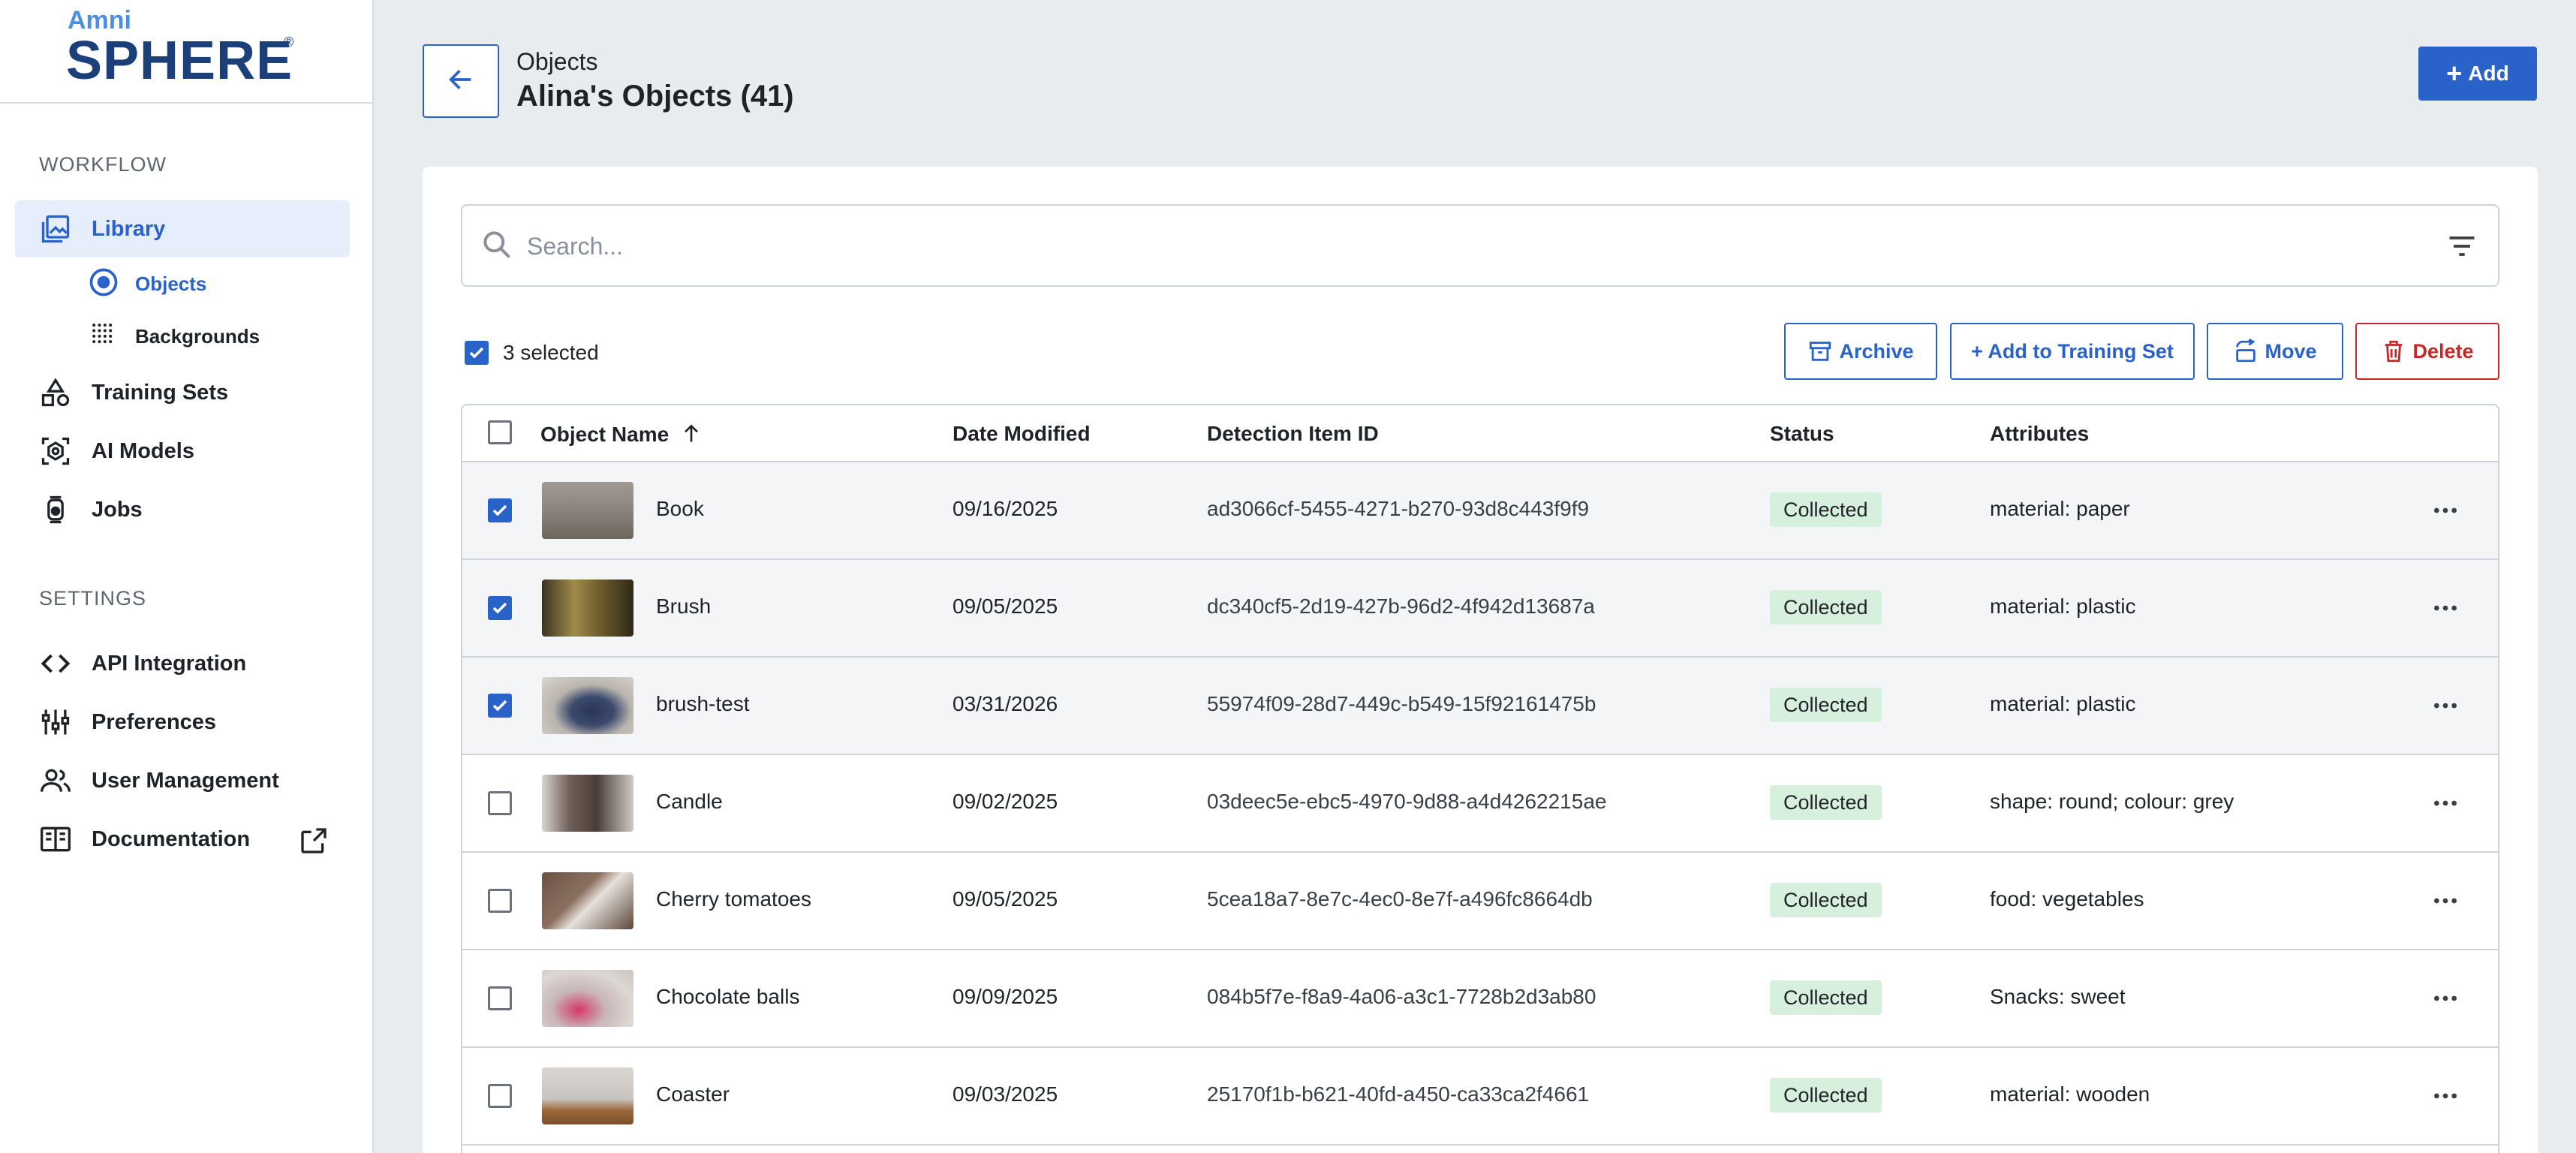 The width and height of the screenshot is (2576, 1153). I want to click on dot-grid-icon, so click(103, 336).